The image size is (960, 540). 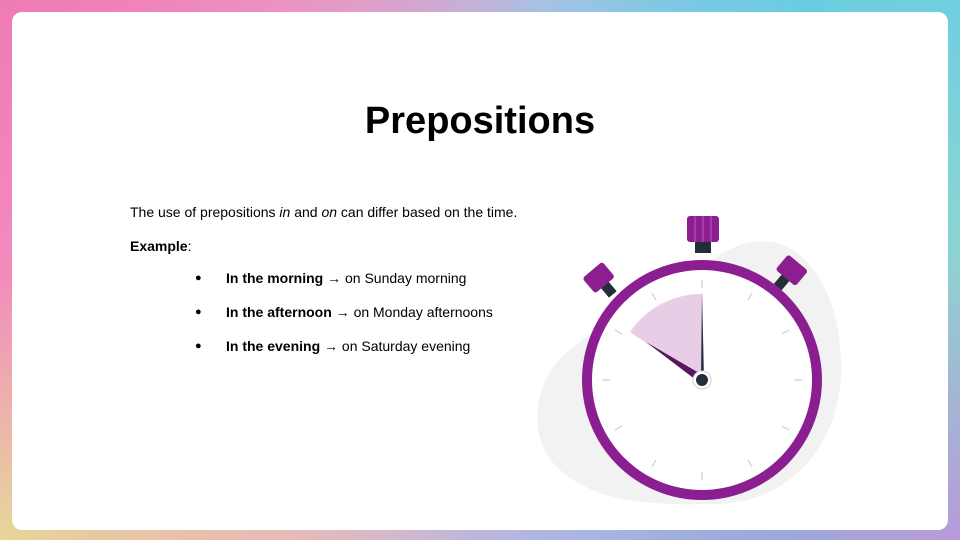 What do you see at coordinates (329, 212) in the screenshot?
I see `intro-word-on: on` at bounding box center [329, 212].